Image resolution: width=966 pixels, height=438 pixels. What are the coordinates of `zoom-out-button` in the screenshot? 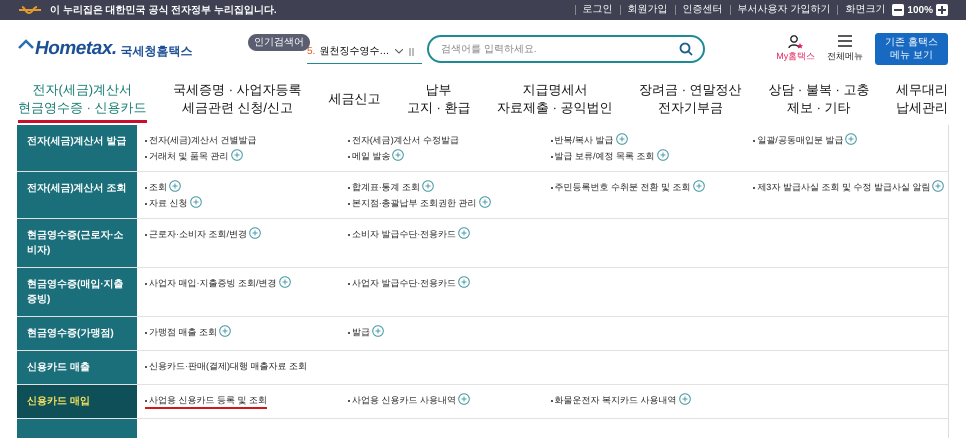 It's located at (898, 10).